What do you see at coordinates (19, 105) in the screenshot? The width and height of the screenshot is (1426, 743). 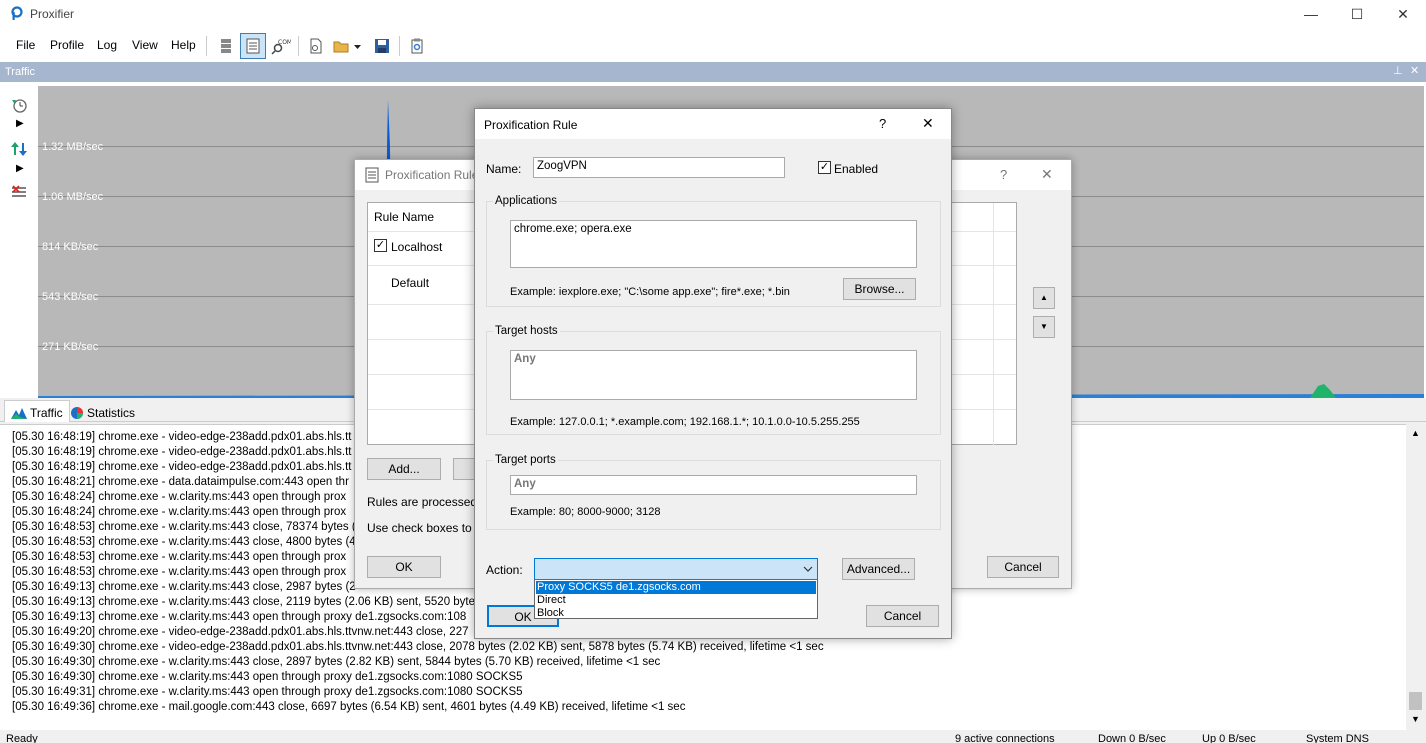 I see `history-icon` at bounding box center [19, 105].